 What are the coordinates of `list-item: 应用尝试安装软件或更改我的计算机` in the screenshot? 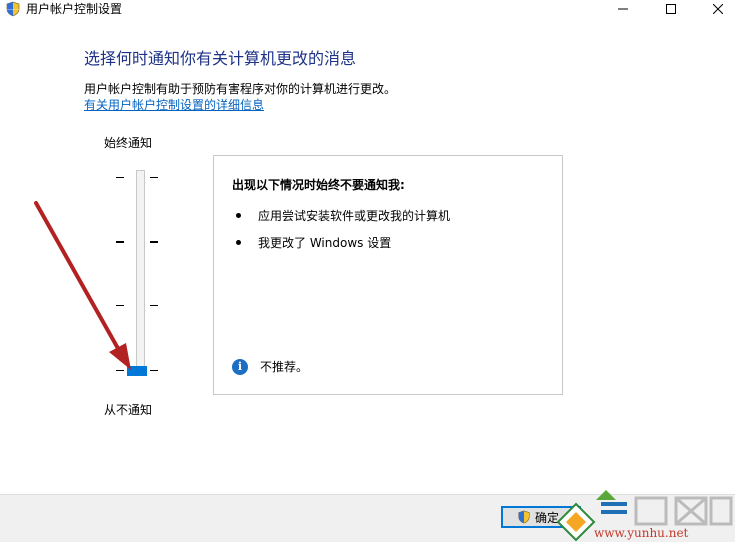 It's located at (343, 215).